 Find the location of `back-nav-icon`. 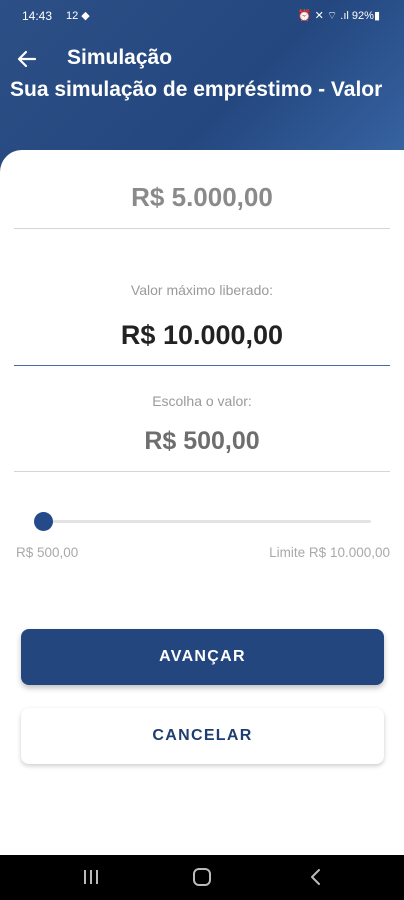

back-nav-icon is located at coordinates (316, 877).